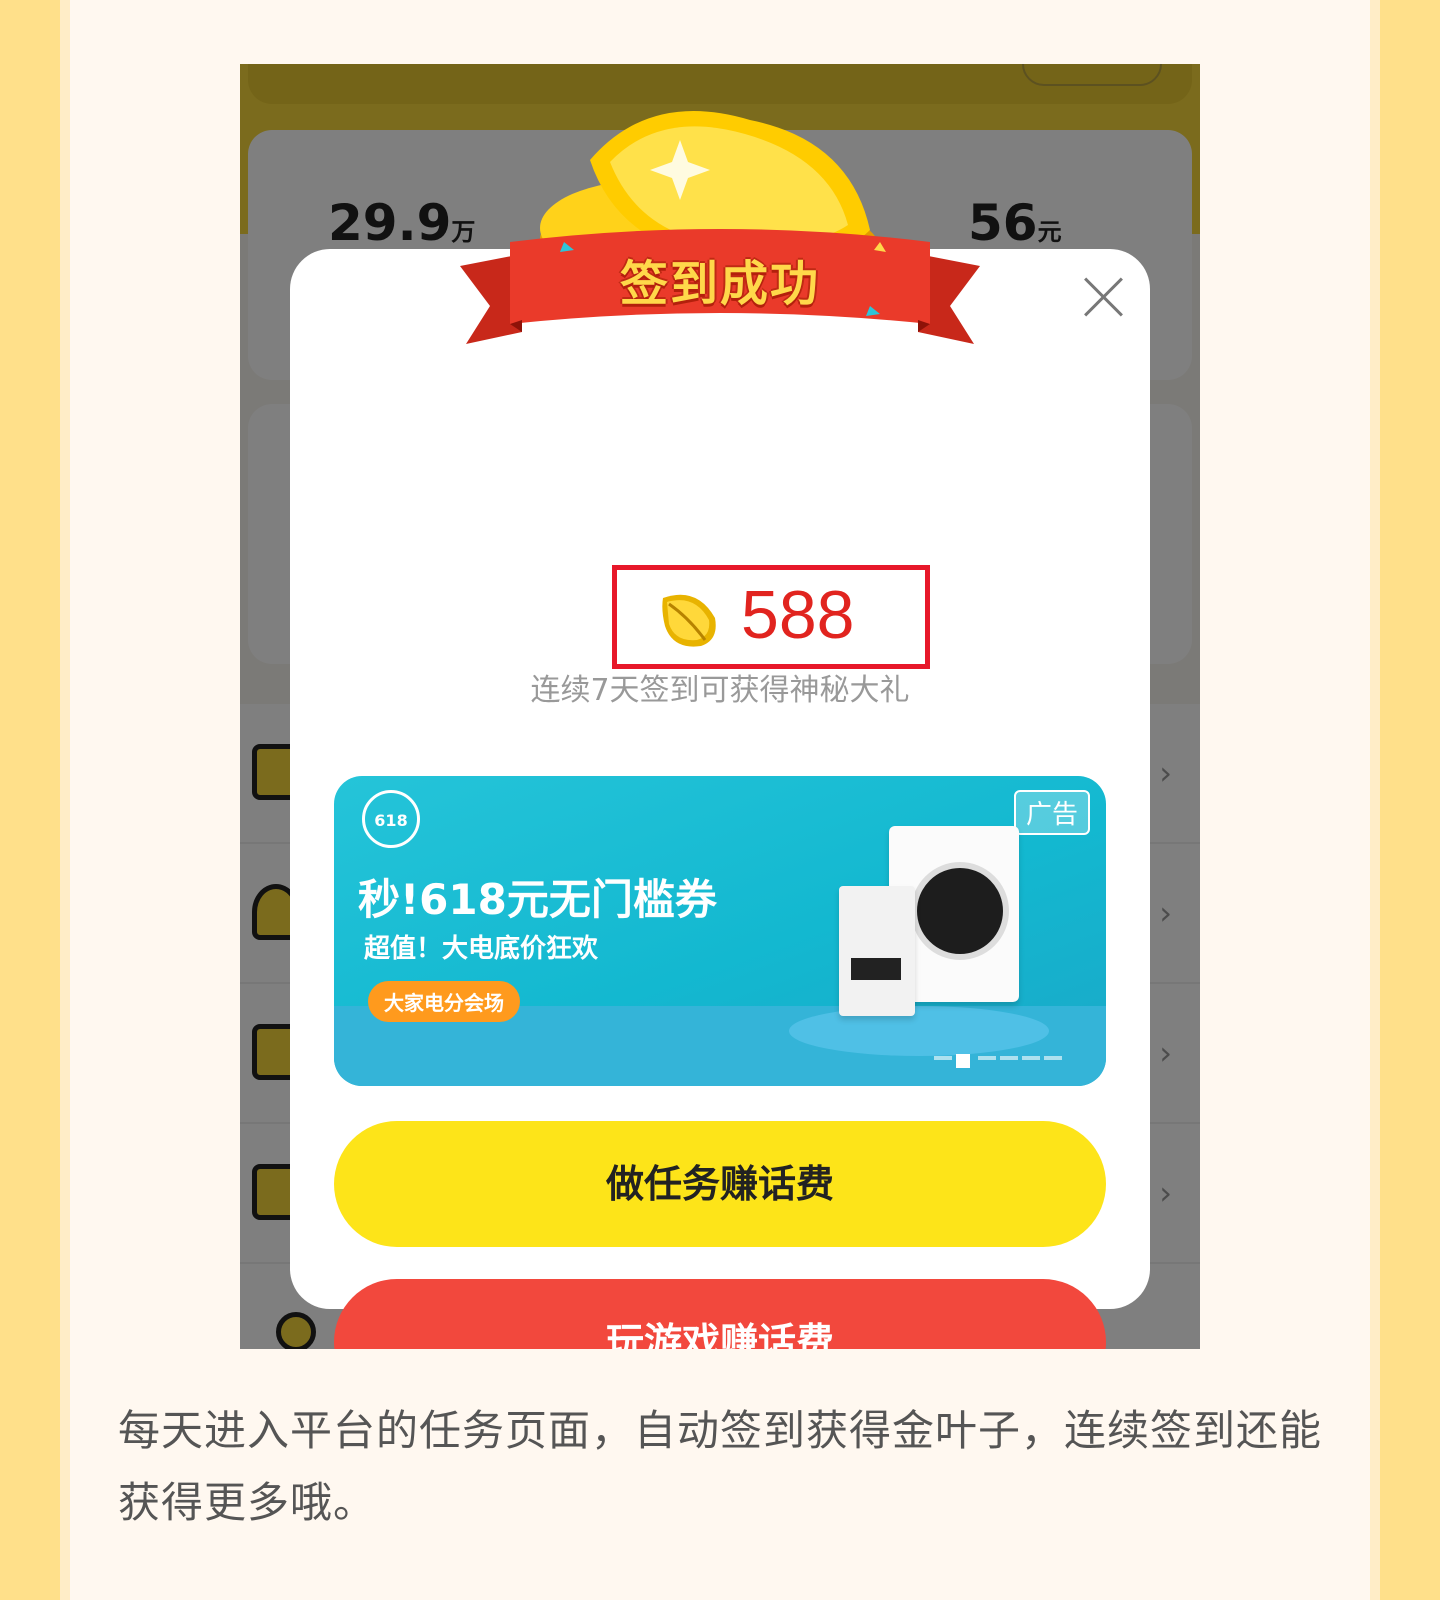  What do you see at coordinates (1051, 812) in the screenshot?
I see `ad-label-badge: 广告` at bounding box center [1051, 812].